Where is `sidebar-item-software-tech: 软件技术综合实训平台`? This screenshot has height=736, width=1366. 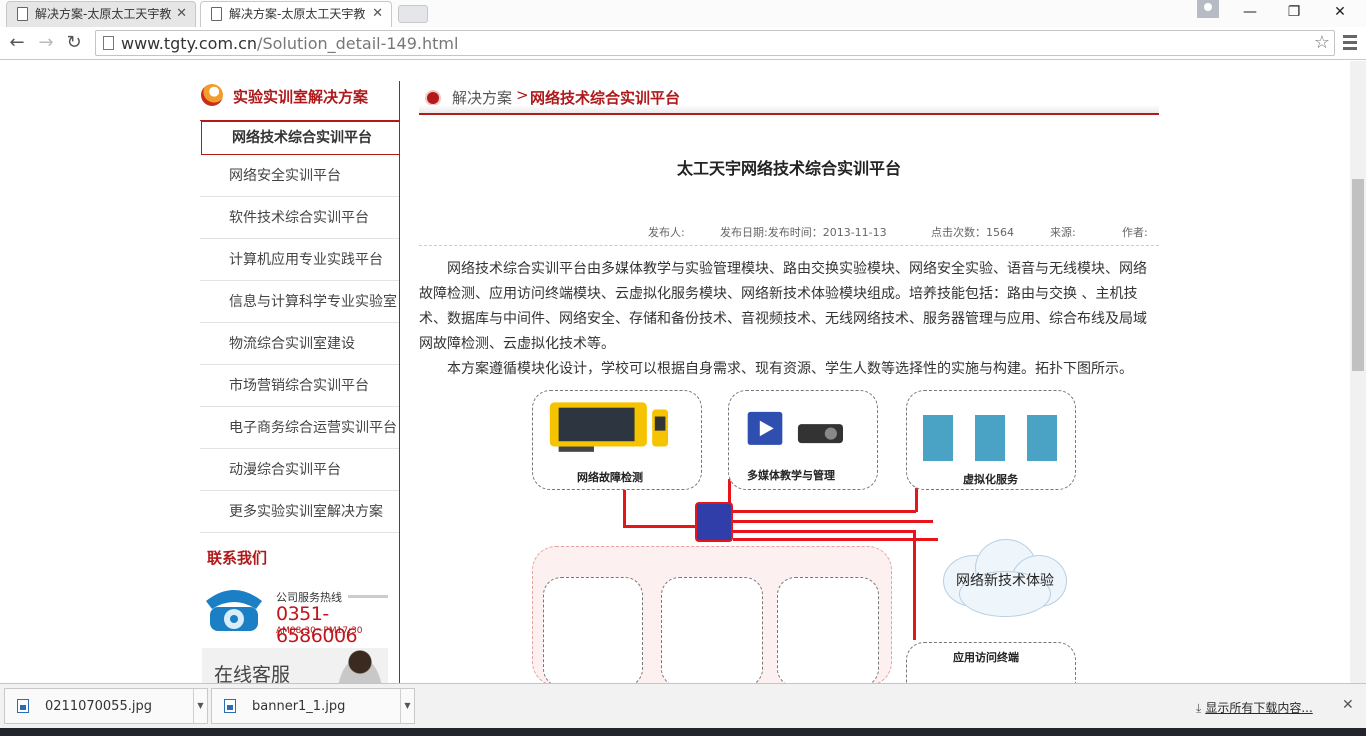 sidebar-item-software-tech: 软件技术综合实训平台 is located at coordinates (299, 218).